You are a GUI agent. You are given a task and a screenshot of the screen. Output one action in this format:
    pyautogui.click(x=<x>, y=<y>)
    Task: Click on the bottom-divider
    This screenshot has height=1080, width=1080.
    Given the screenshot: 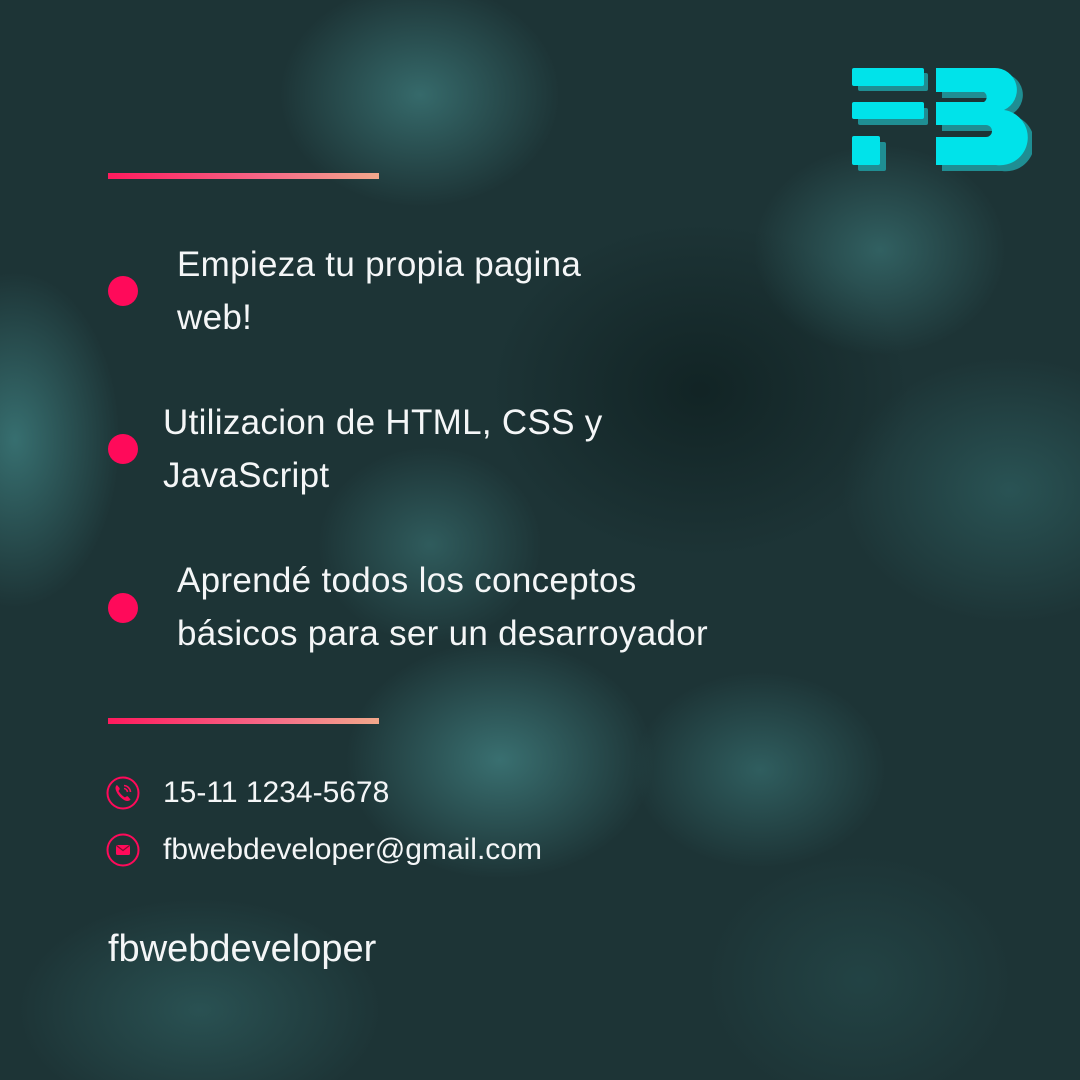 What is the action you would take?
    pyautogui.click(x=243, y=721)
    